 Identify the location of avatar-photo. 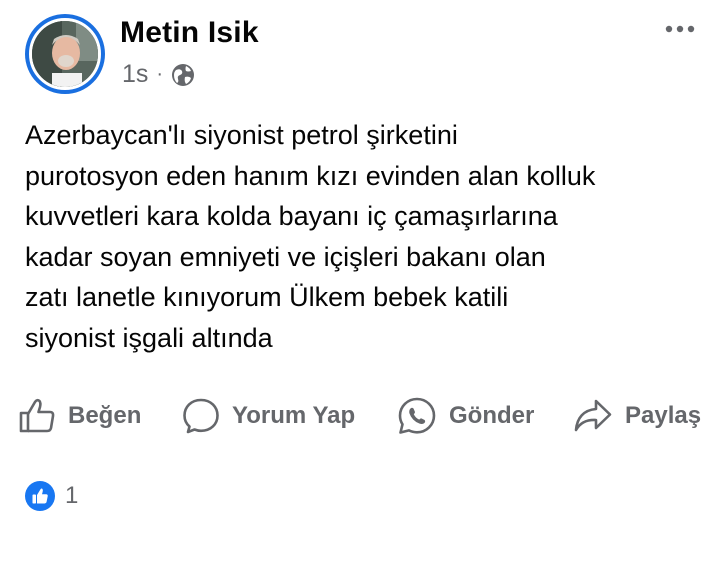
(65, 54).